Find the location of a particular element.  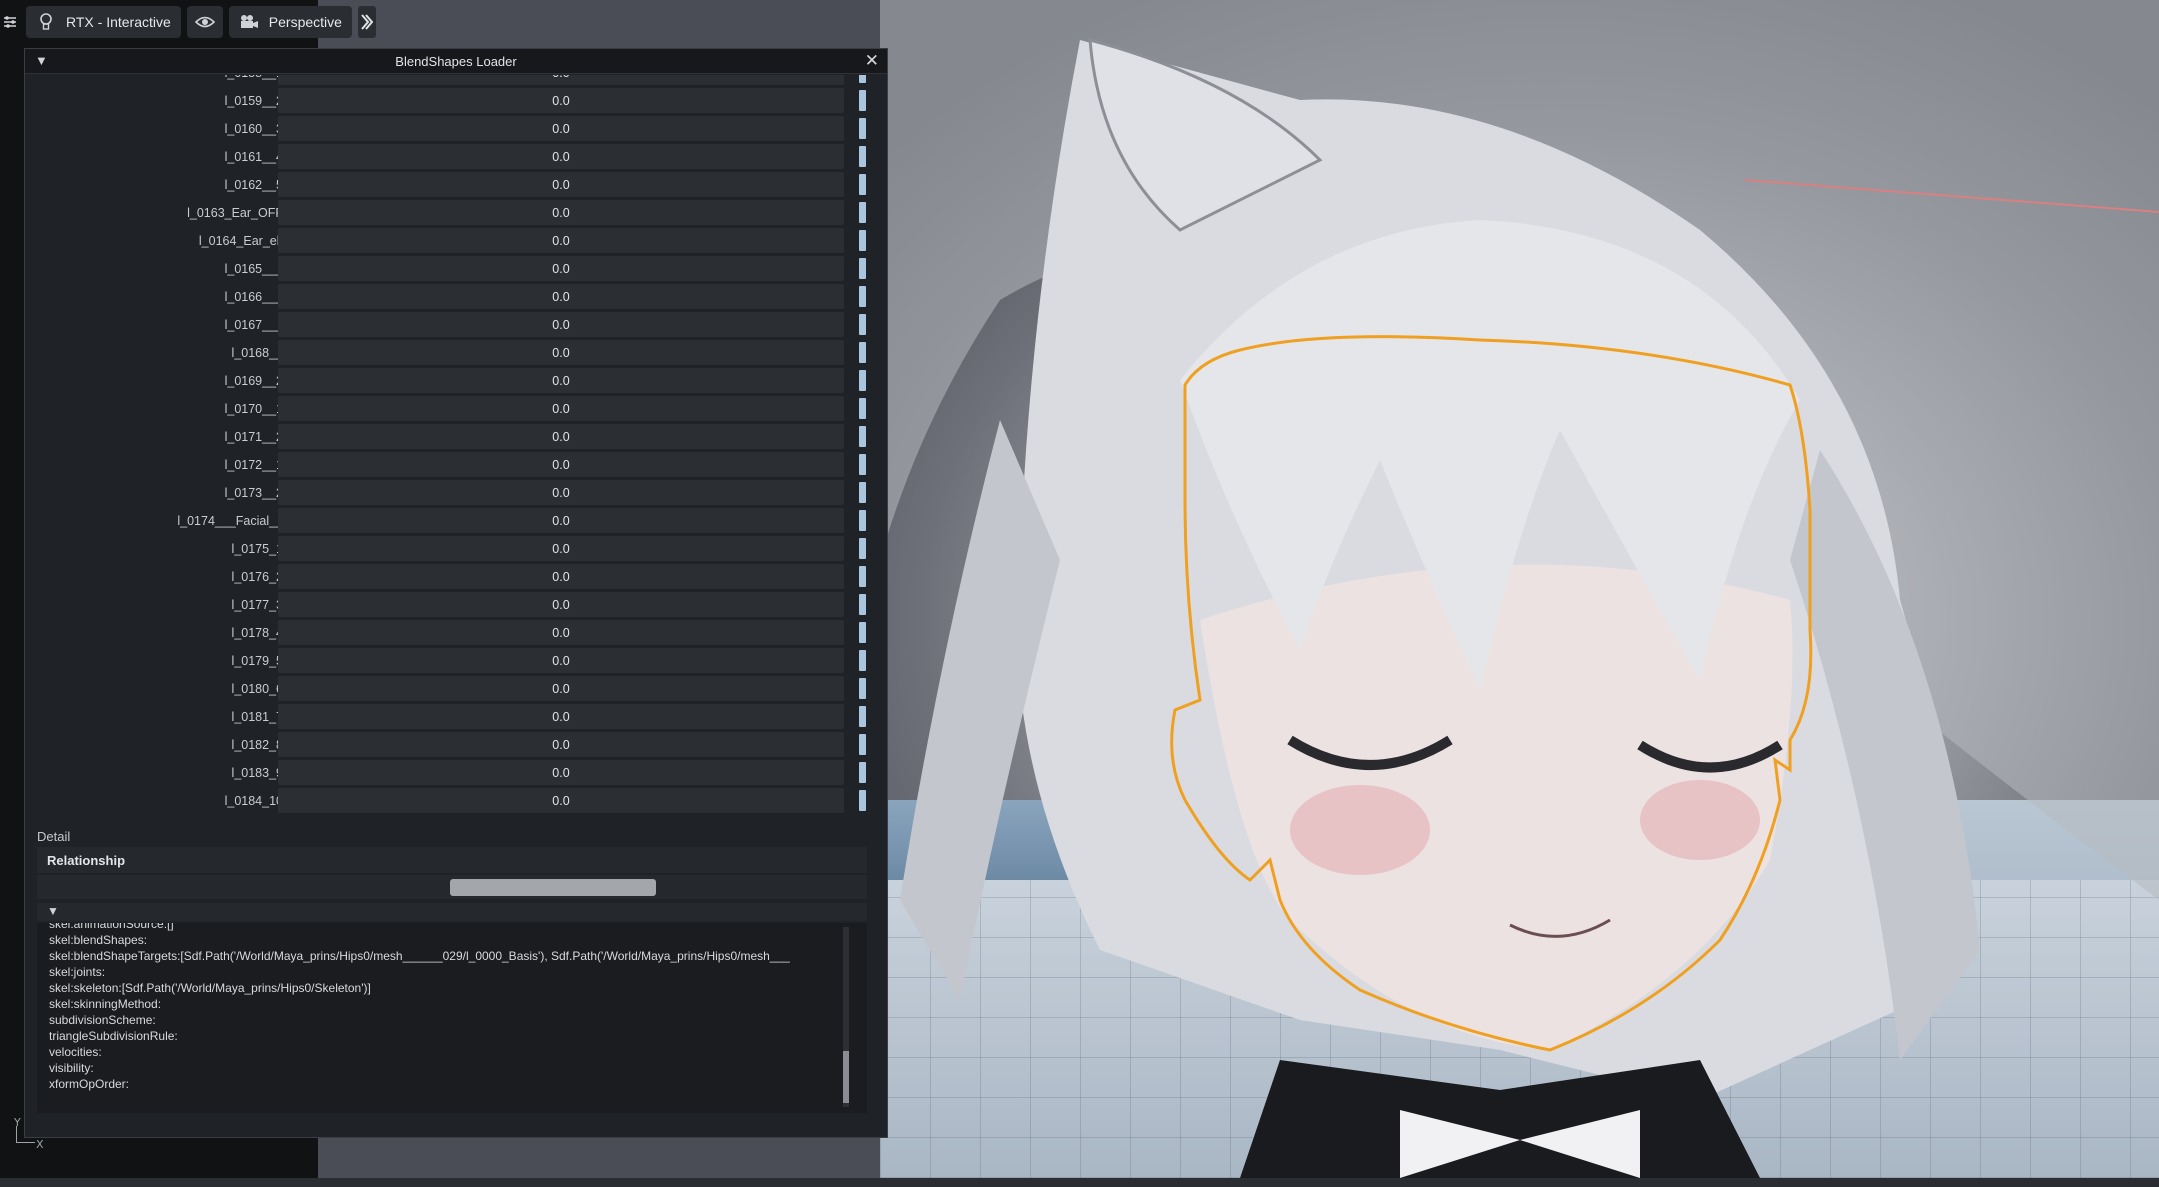

blendshape-row: l_0169__2 0.0 is located at coordinates (458, 381).